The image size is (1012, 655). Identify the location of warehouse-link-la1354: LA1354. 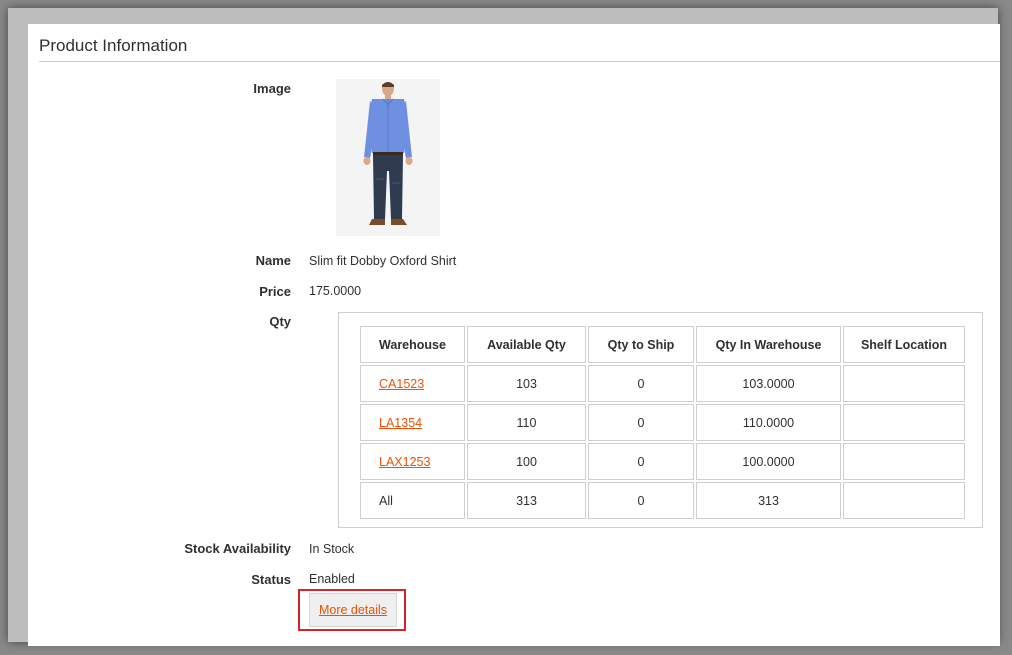
(400, 423).